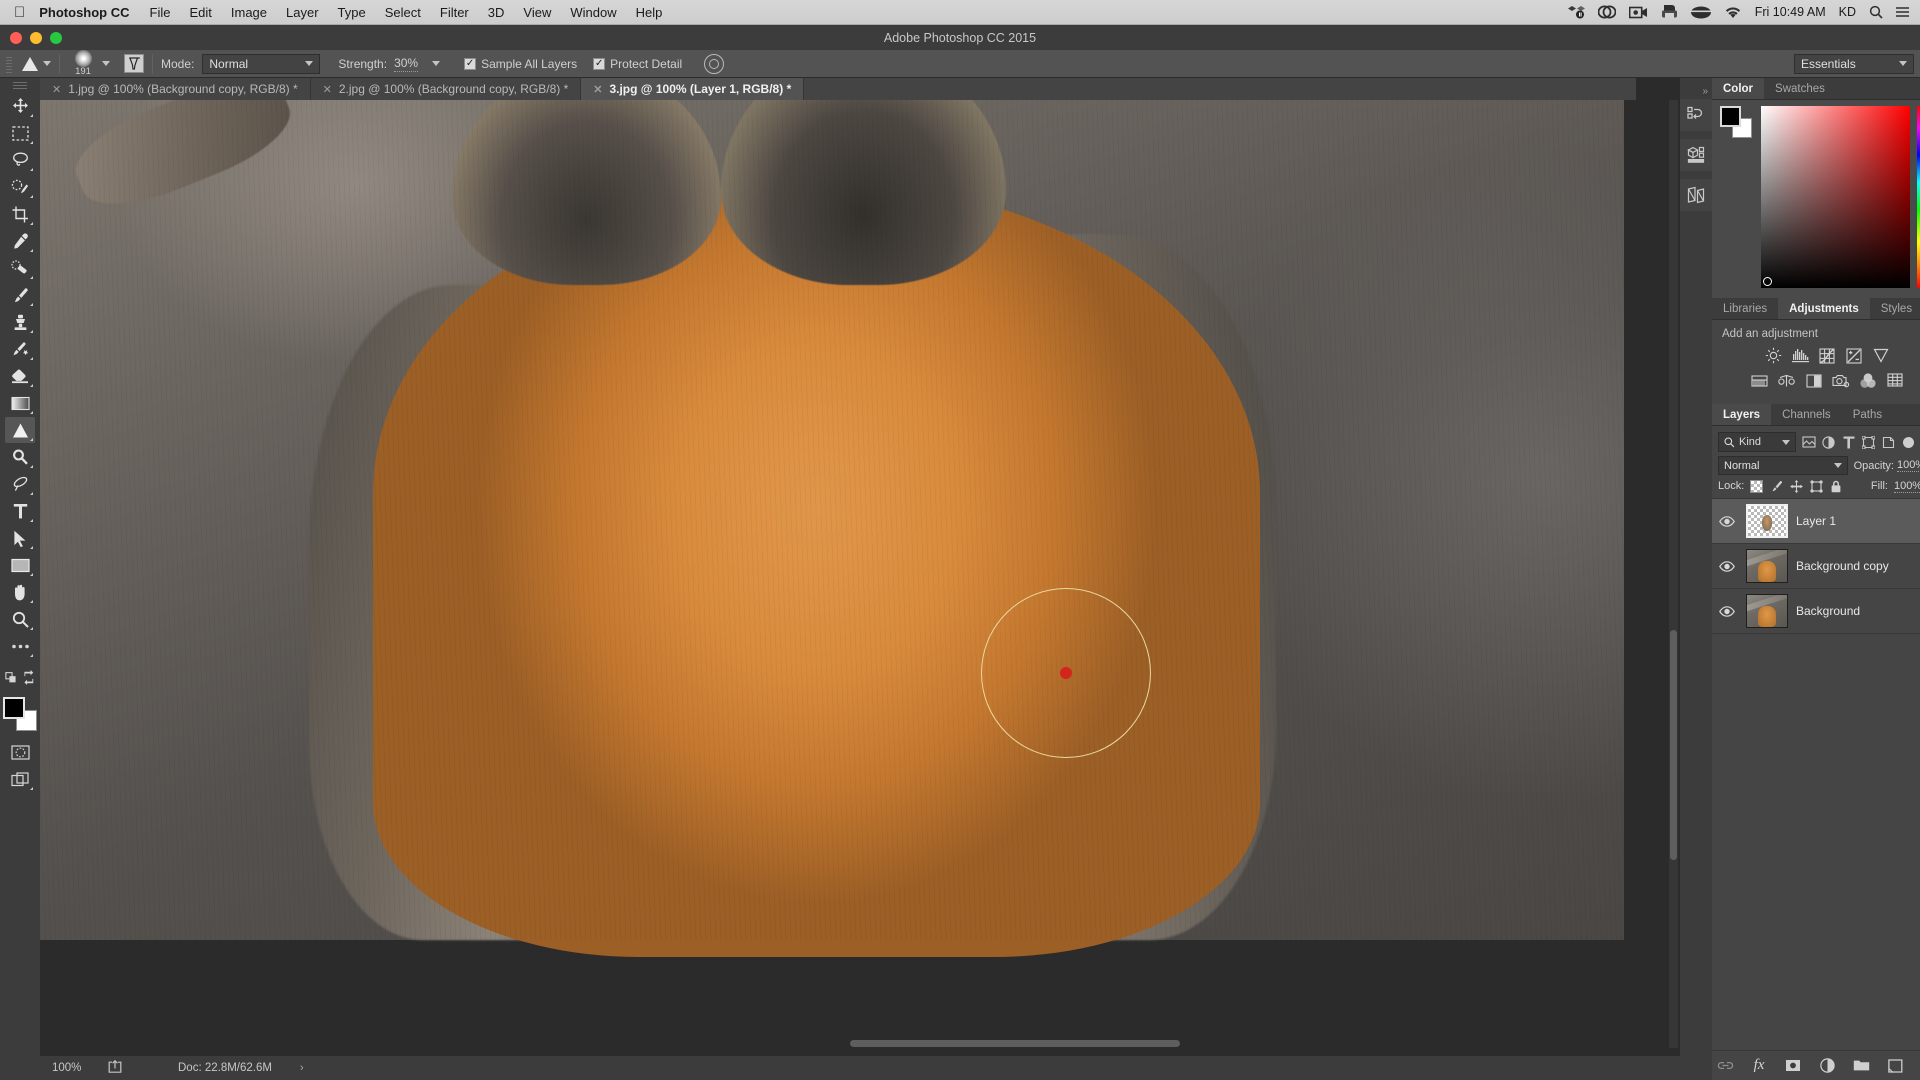  I want to click on sharpen-tool, so click(20, 430).